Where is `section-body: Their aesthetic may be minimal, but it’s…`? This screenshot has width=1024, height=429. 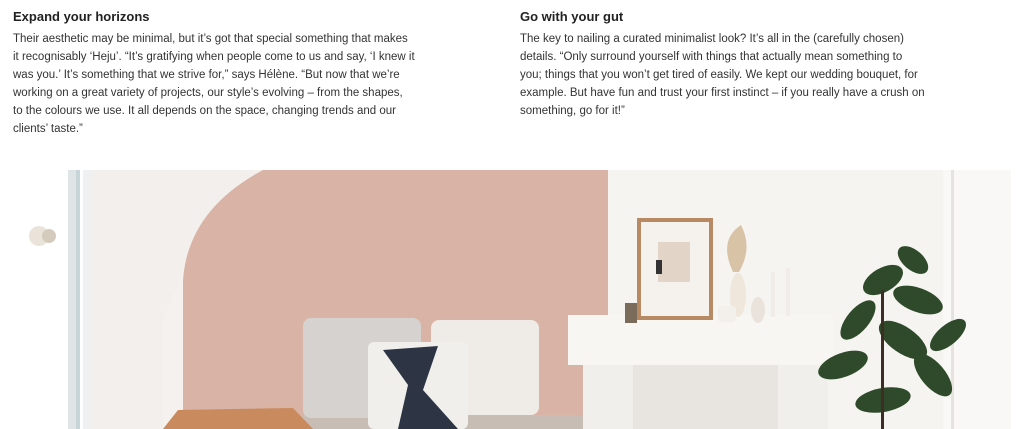 section-body: Their aesthetic may be minimal, but it’s… is located at coordinates (214, 84).